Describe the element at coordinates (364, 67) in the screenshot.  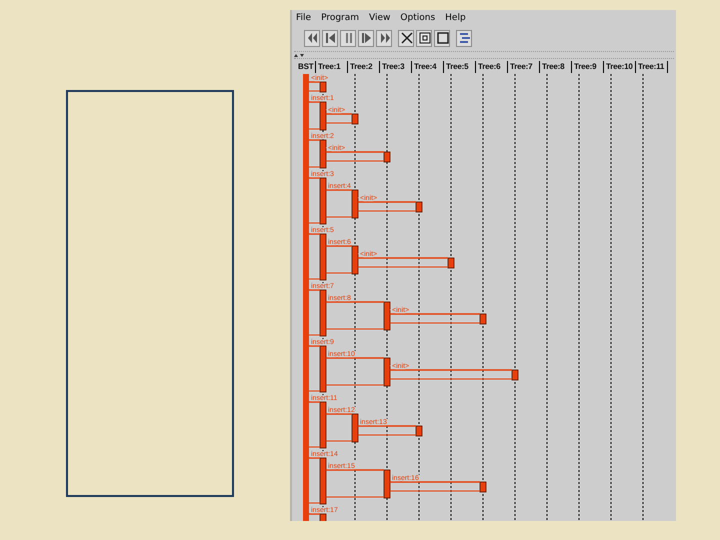
I see `lifeline-header: Tree:2` at that location.